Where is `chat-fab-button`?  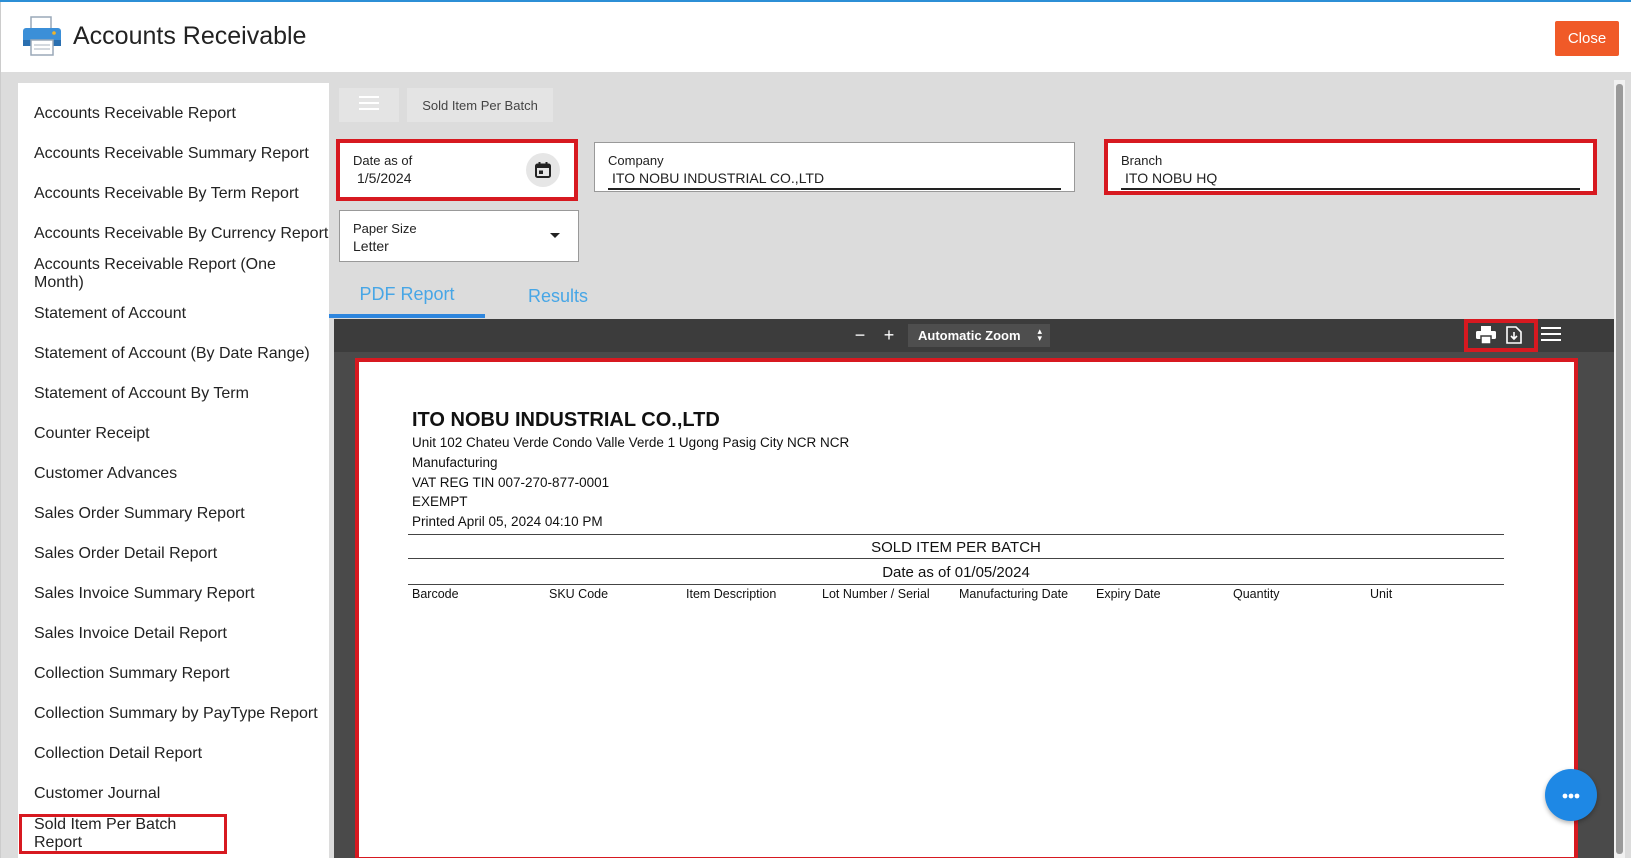 chat-fab-button is located at coordinates (1571, 795).